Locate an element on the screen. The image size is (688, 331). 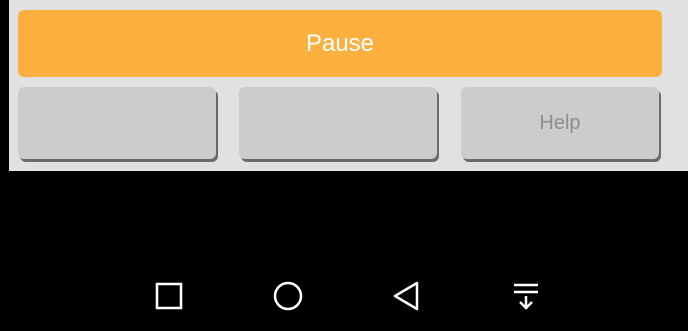
notification-pulldown-icon is located at coordinates (526, 296).